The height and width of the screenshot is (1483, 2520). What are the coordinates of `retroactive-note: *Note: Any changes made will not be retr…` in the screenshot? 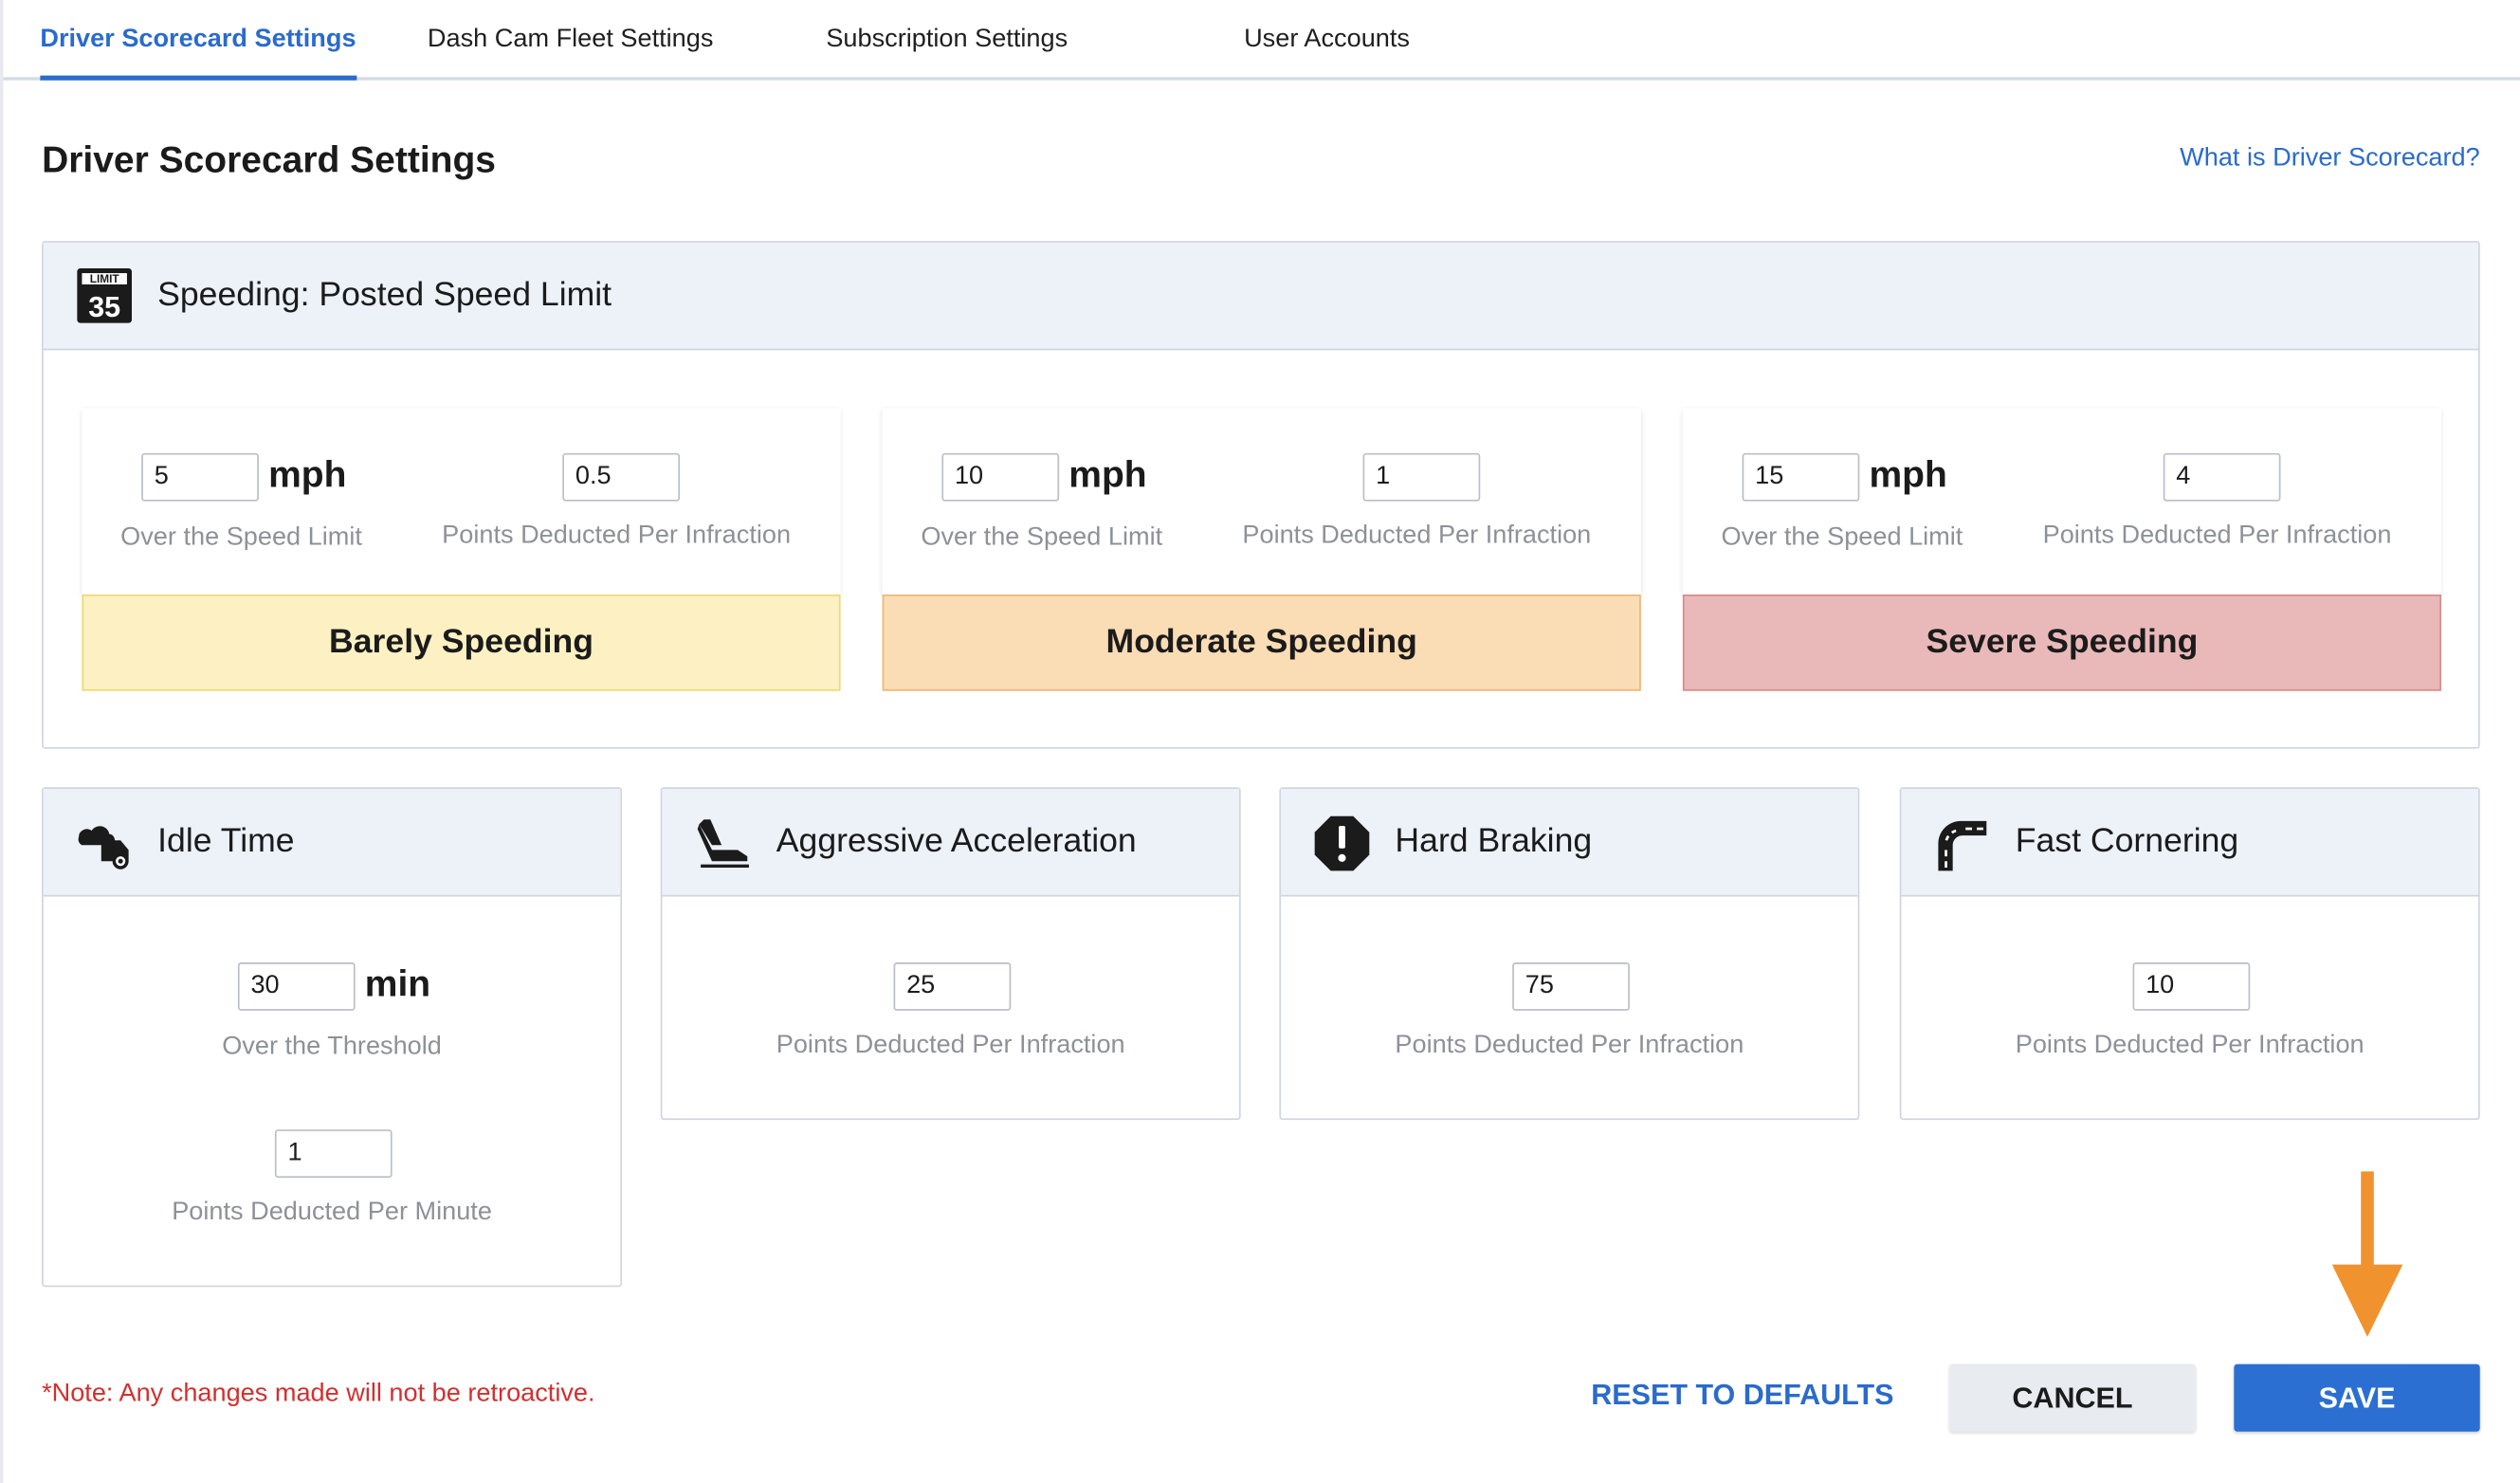 It's located at (318, 1394).